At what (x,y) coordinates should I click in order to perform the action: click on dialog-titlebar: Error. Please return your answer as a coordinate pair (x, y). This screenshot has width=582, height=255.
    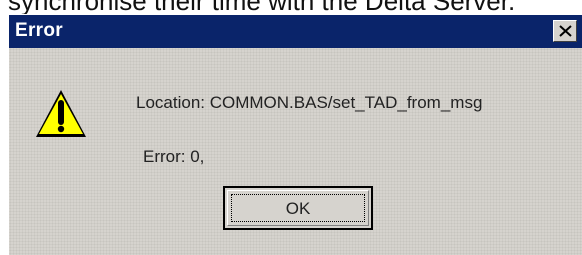
    Looking at the image, I should click on (295, 31).